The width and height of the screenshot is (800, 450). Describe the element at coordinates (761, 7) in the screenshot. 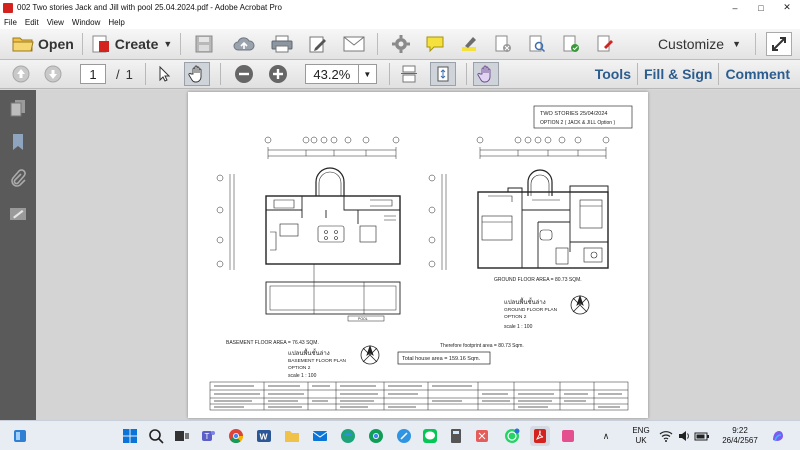

I see `maximize-button: □` at that location.